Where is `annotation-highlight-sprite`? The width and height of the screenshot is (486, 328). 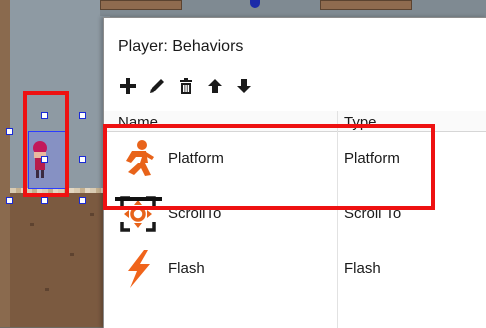
annotation-highlight-sprite is located at coordinates (46, 144).